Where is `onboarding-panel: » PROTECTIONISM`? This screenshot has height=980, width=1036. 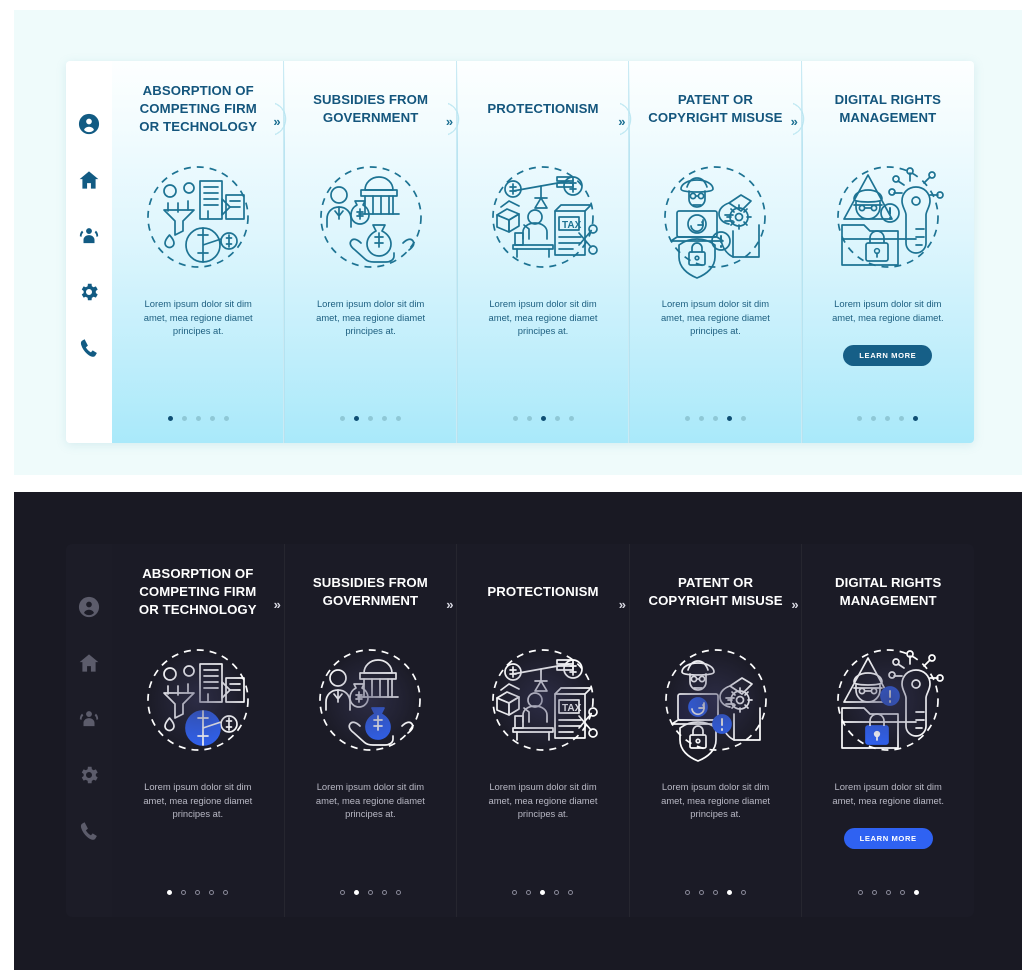 onboarding-panel: » PROTECTIONISM is located at coordinates (537, 730).